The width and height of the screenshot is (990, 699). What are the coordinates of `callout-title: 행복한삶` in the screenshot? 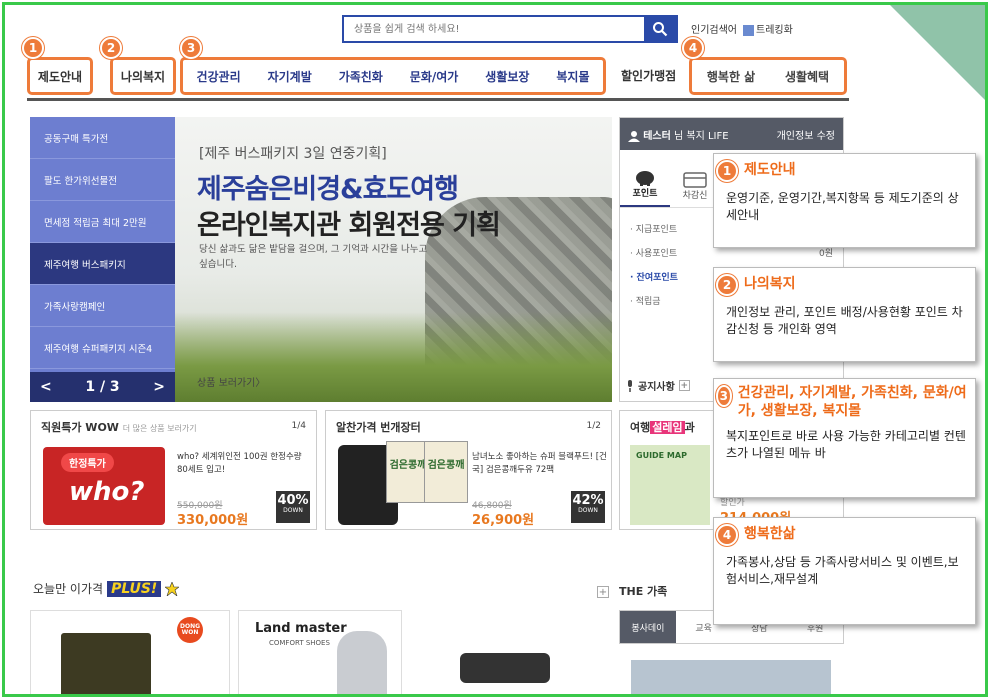 It's located at (770, 534).